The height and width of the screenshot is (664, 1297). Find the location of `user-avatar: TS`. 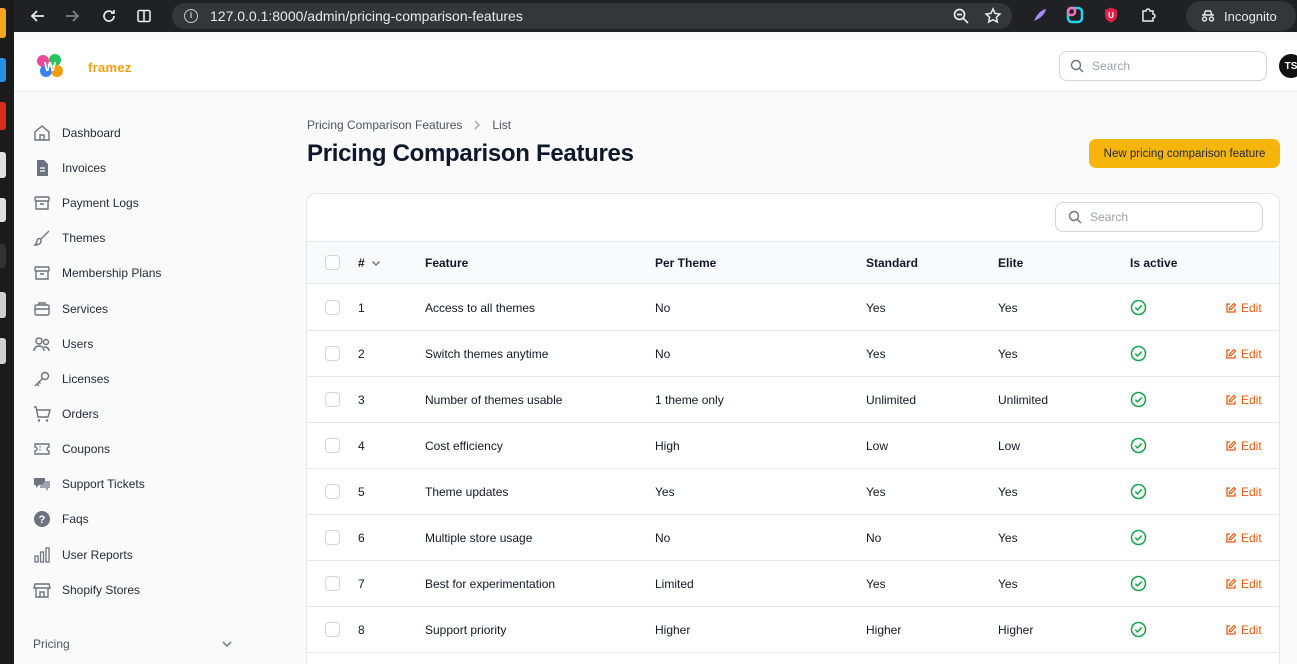

user-avatar: TS is located at coordinates (1288, 66).